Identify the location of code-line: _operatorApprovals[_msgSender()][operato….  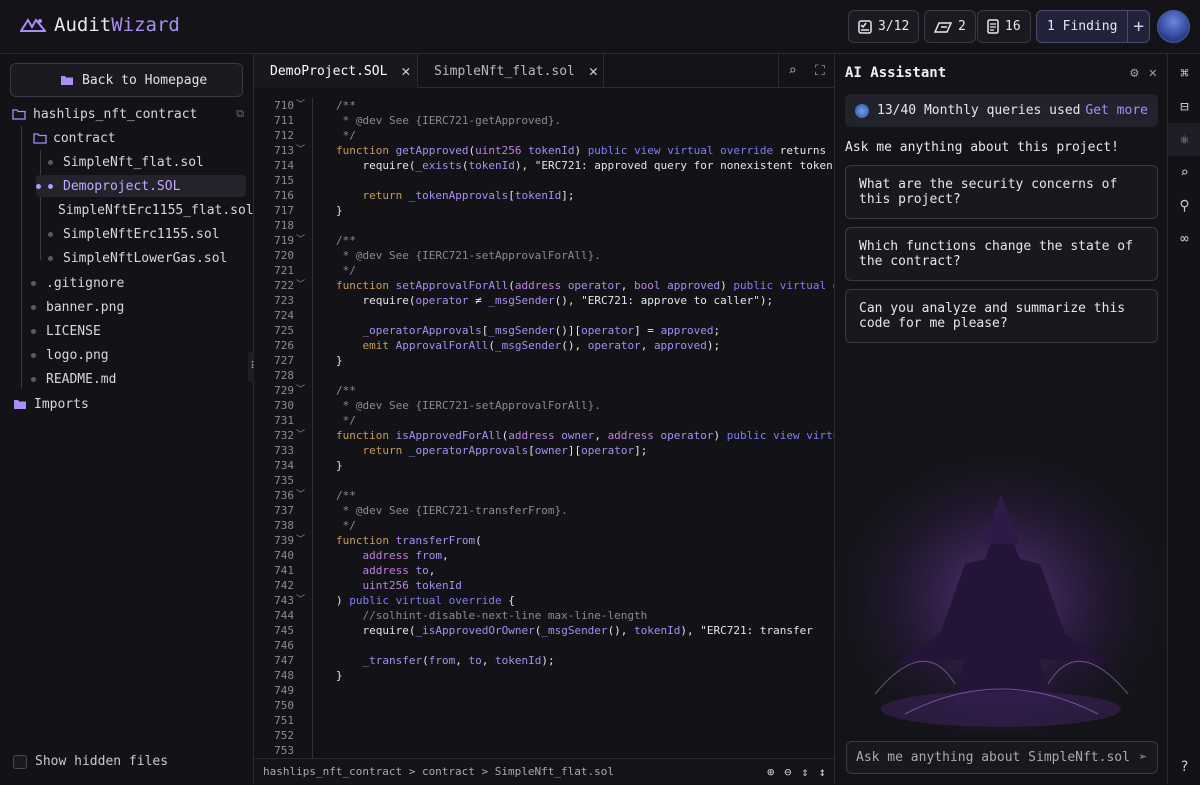
(541, 330).